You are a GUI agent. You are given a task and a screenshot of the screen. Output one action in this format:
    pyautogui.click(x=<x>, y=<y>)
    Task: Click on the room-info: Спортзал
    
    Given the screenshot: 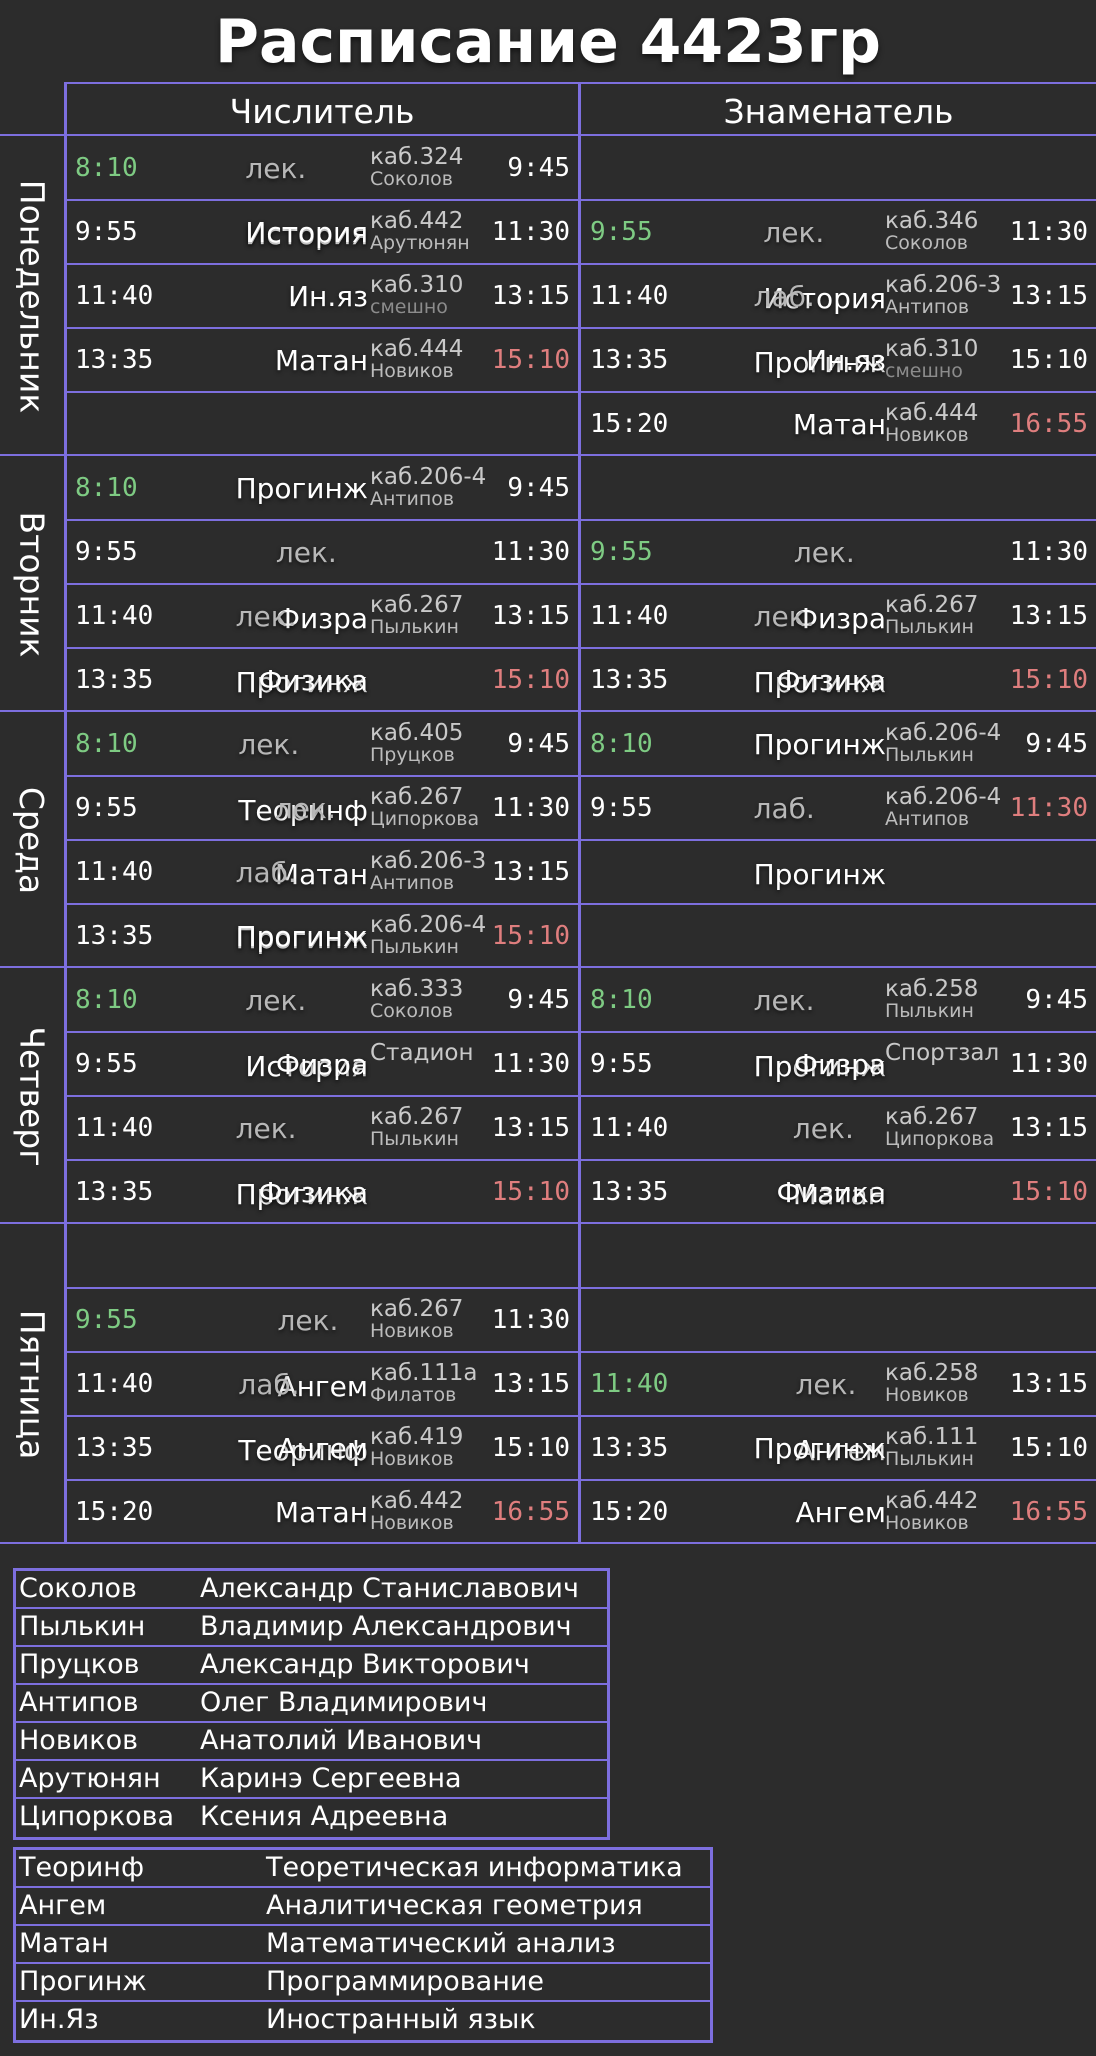 What is the action you would take?
    pyautogui.click(x=942, y=1053)
    